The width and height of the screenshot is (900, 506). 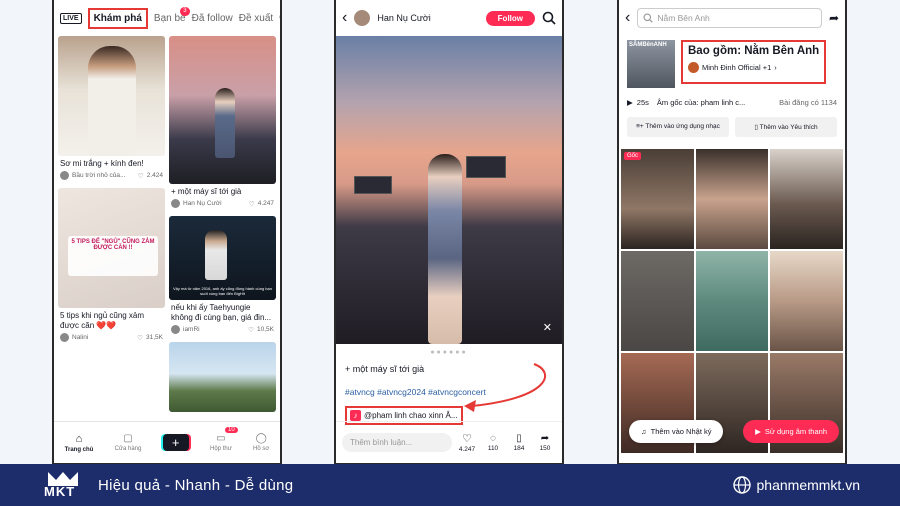 What do you see at coordinates (355, 415) in the screenshot?
I see `music-icon: ♪` at bounding box center [355, 415].